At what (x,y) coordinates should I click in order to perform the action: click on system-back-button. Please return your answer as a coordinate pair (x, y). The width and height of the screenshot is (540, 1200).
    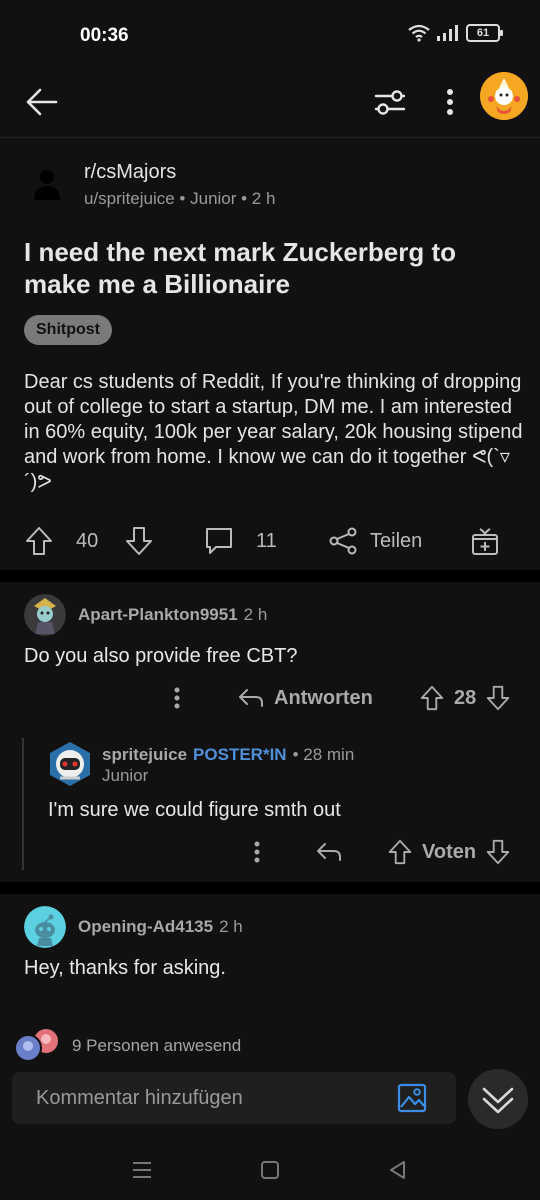
    Looking at the image, I should click on (398, 1170).